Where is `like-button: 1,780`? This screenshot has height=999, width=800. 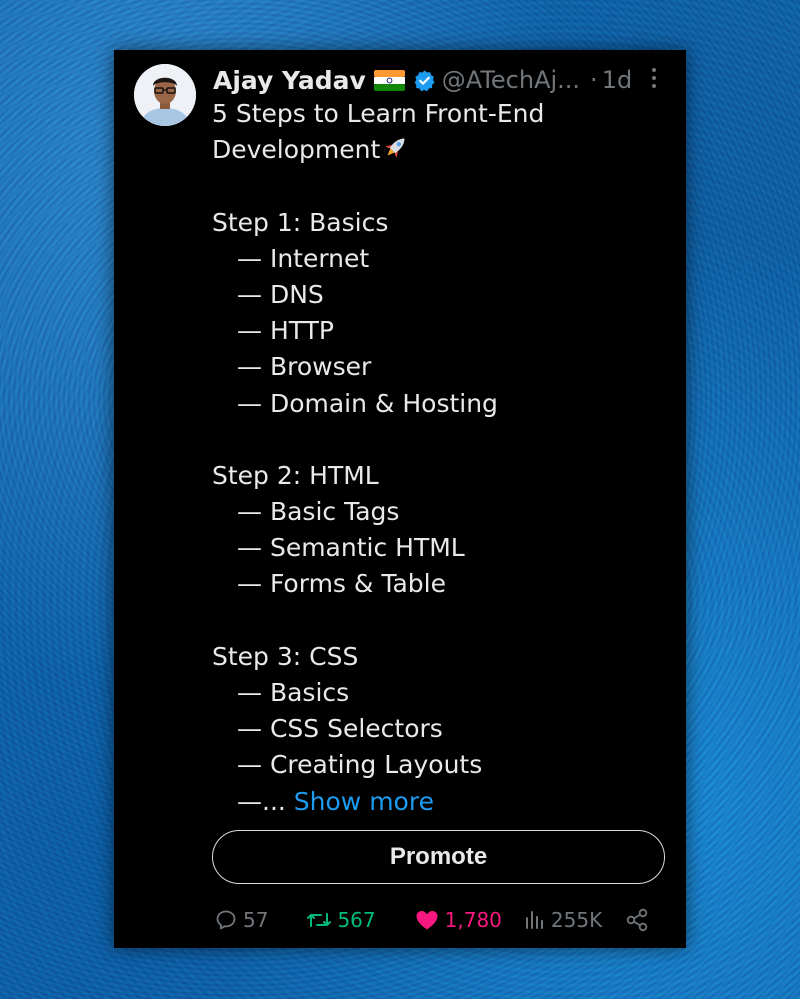
like-button: 1,780 is located at coordinates (458, 920).